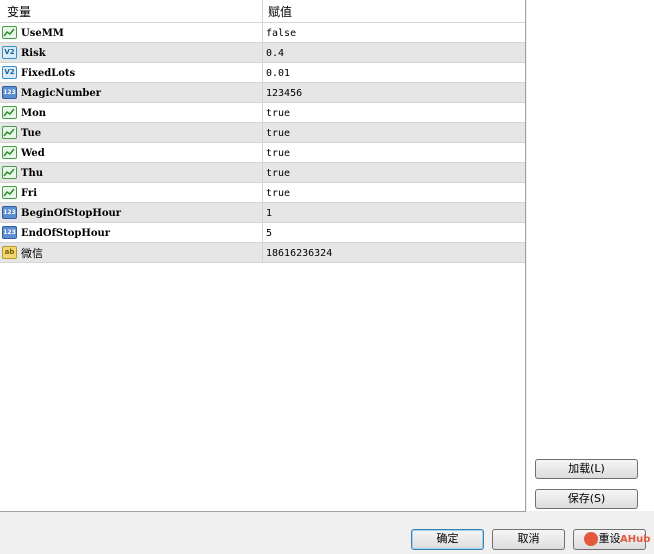 Image resolution: width=654 pixels, height=554 pixels. I want to click on param-name: Tue, so click(31, 133).